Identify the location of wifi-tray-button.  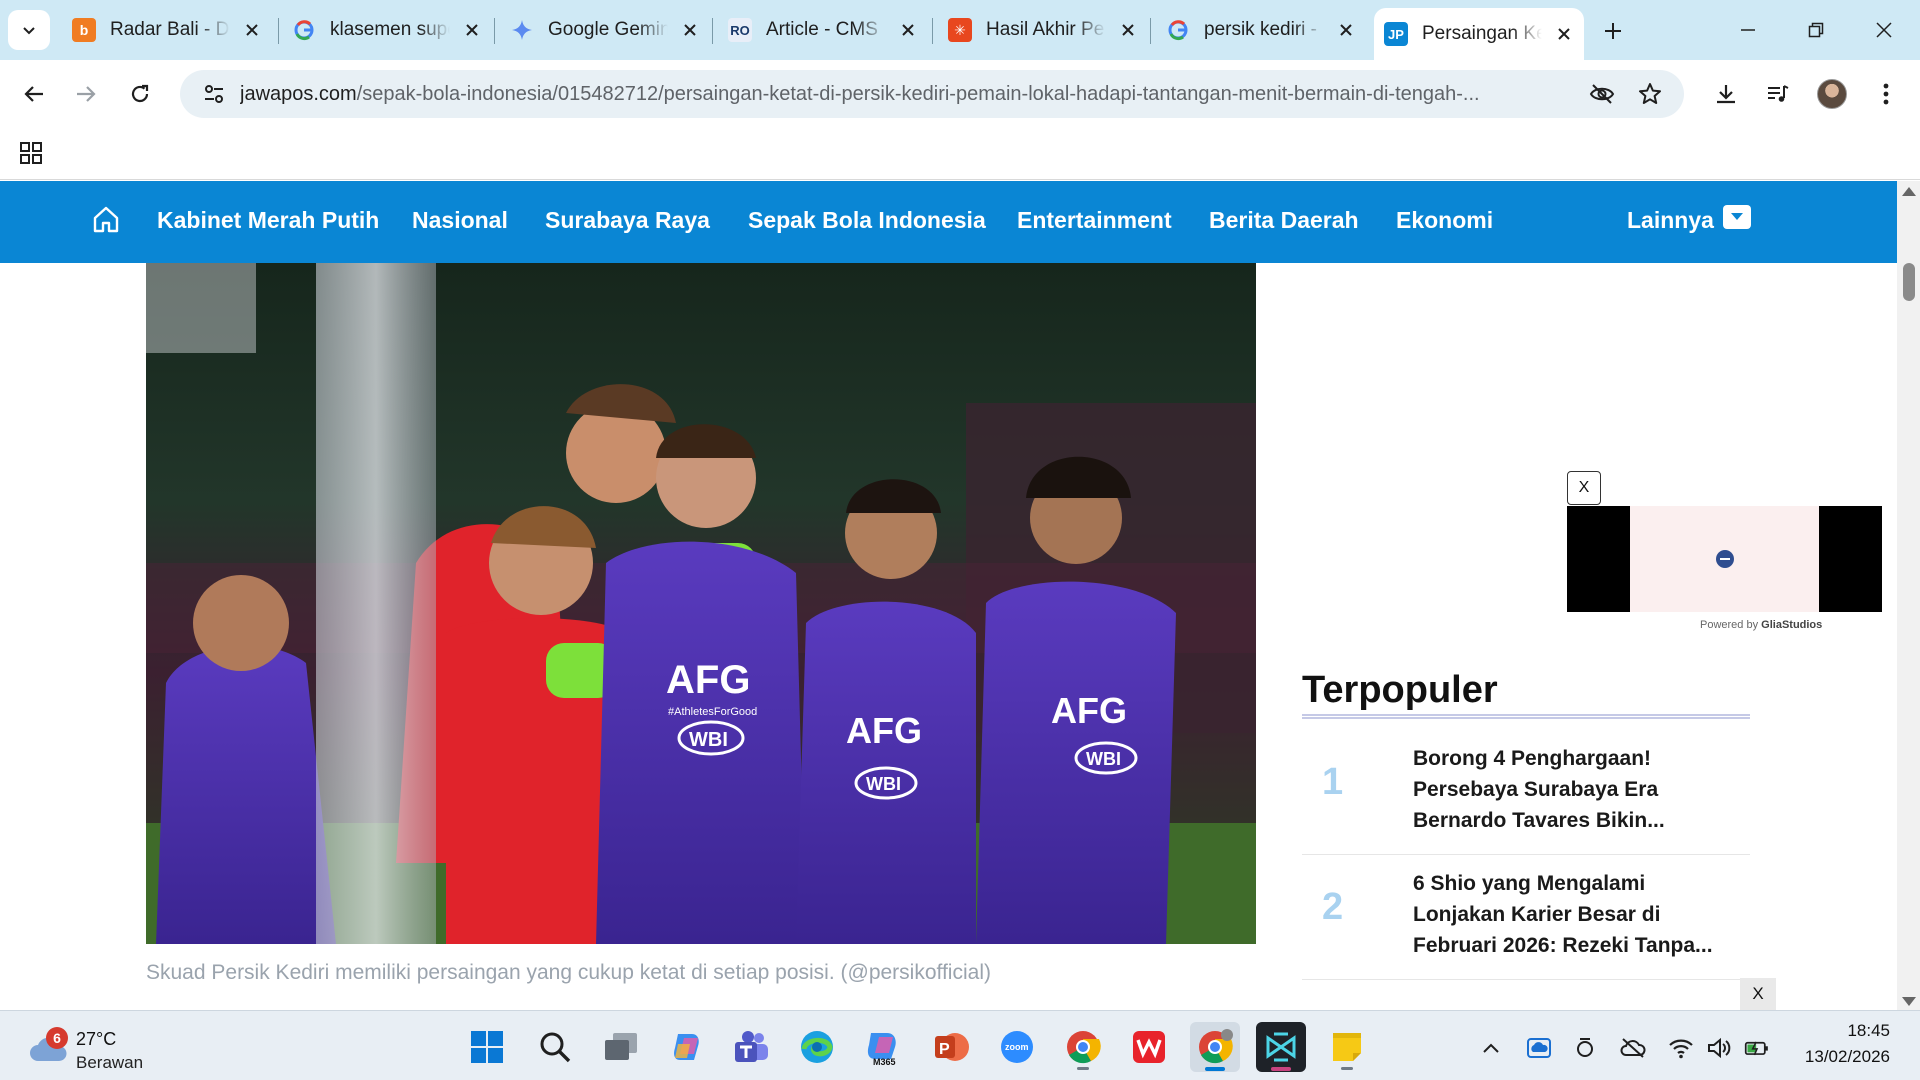
(1681, 1048).